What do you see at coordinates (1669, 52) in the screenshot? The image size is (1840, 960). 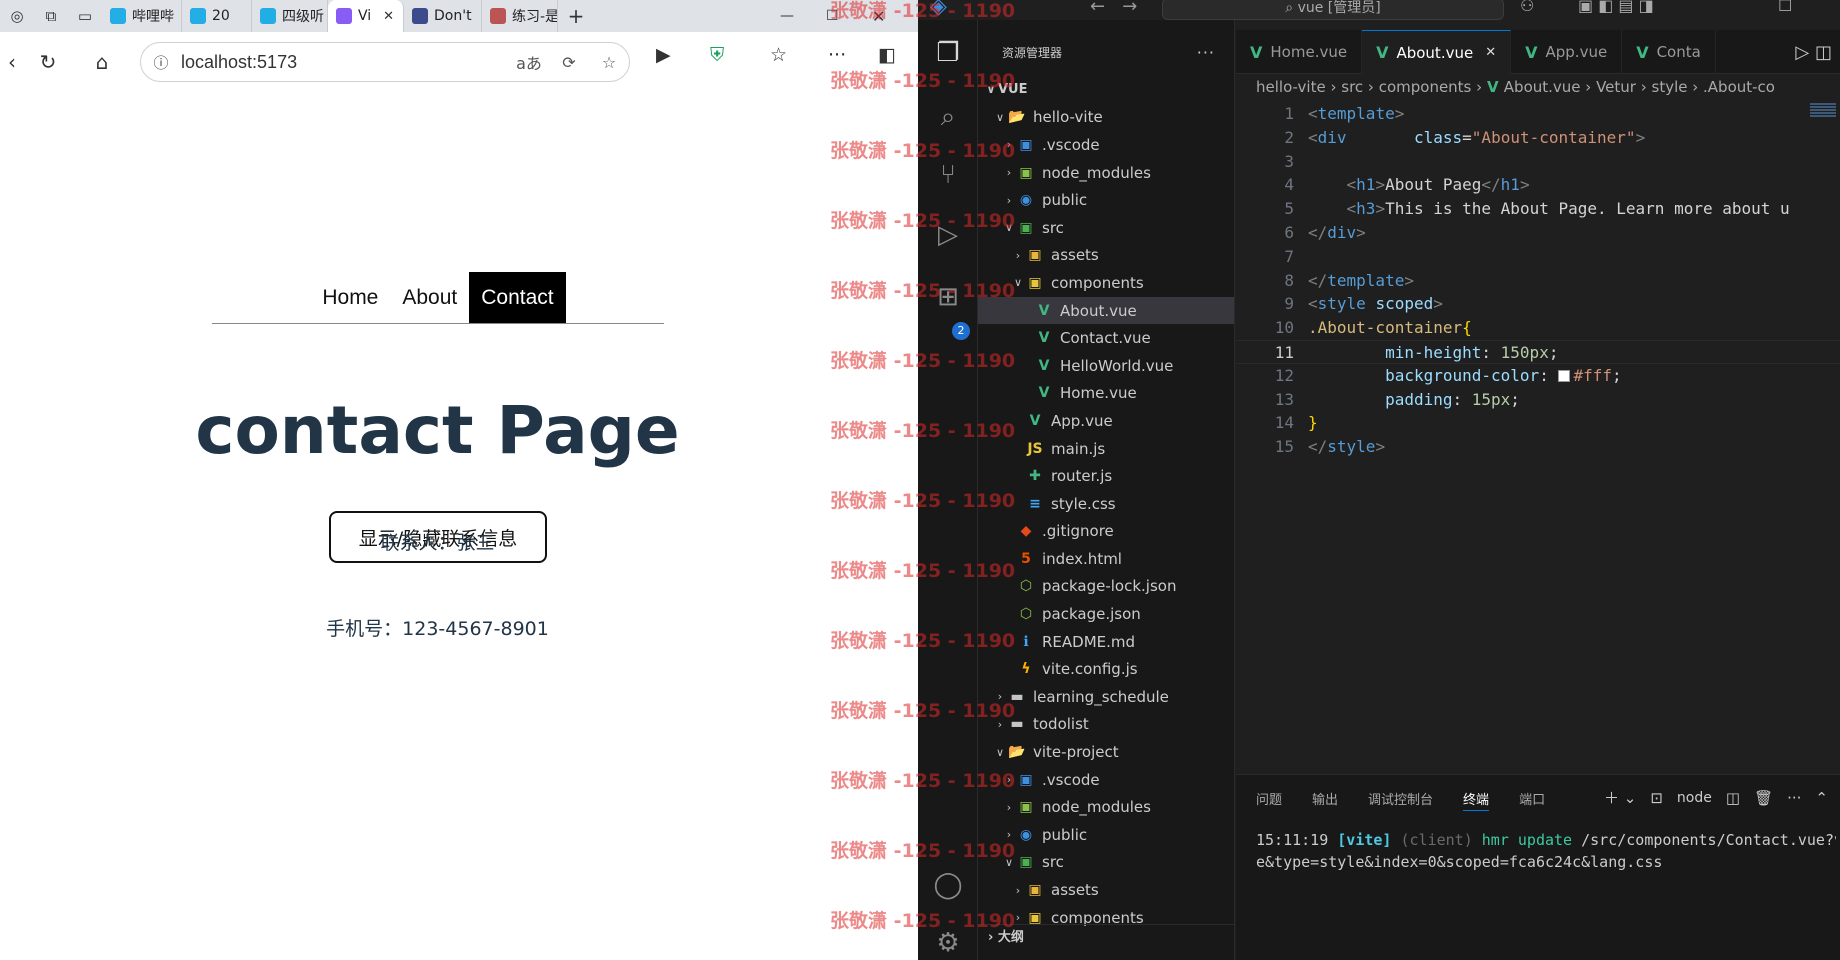 I see `editor-tab: V Conta` at bounding box center [1669, 52].